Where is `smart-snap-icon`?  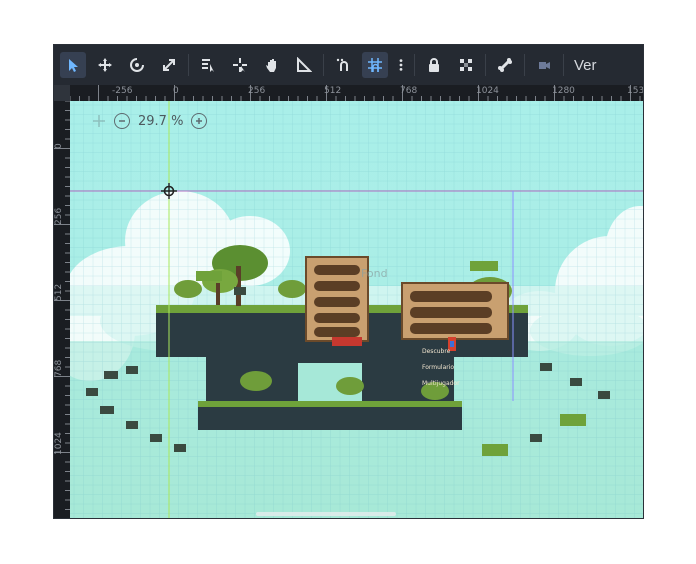 smart-snap-icon is located at coordinates (342, 64).